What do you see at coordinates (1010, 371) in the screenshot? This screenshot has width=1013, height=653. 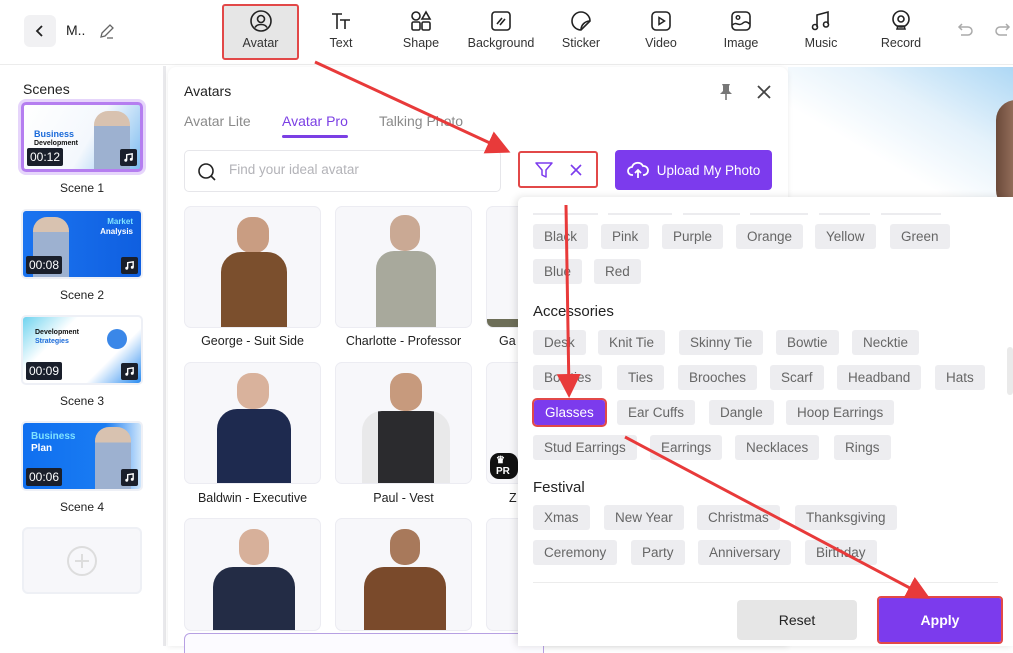 I see `filter-scrollbar` at bounding box center [1010, 371].